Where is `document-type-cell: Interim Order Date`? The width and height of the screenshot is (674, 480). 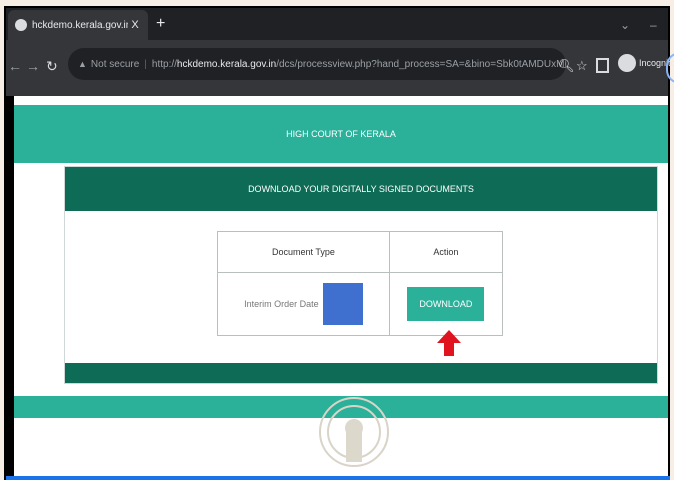 document-type-cell: Interim Order Date is located at coordinates (303, 304).